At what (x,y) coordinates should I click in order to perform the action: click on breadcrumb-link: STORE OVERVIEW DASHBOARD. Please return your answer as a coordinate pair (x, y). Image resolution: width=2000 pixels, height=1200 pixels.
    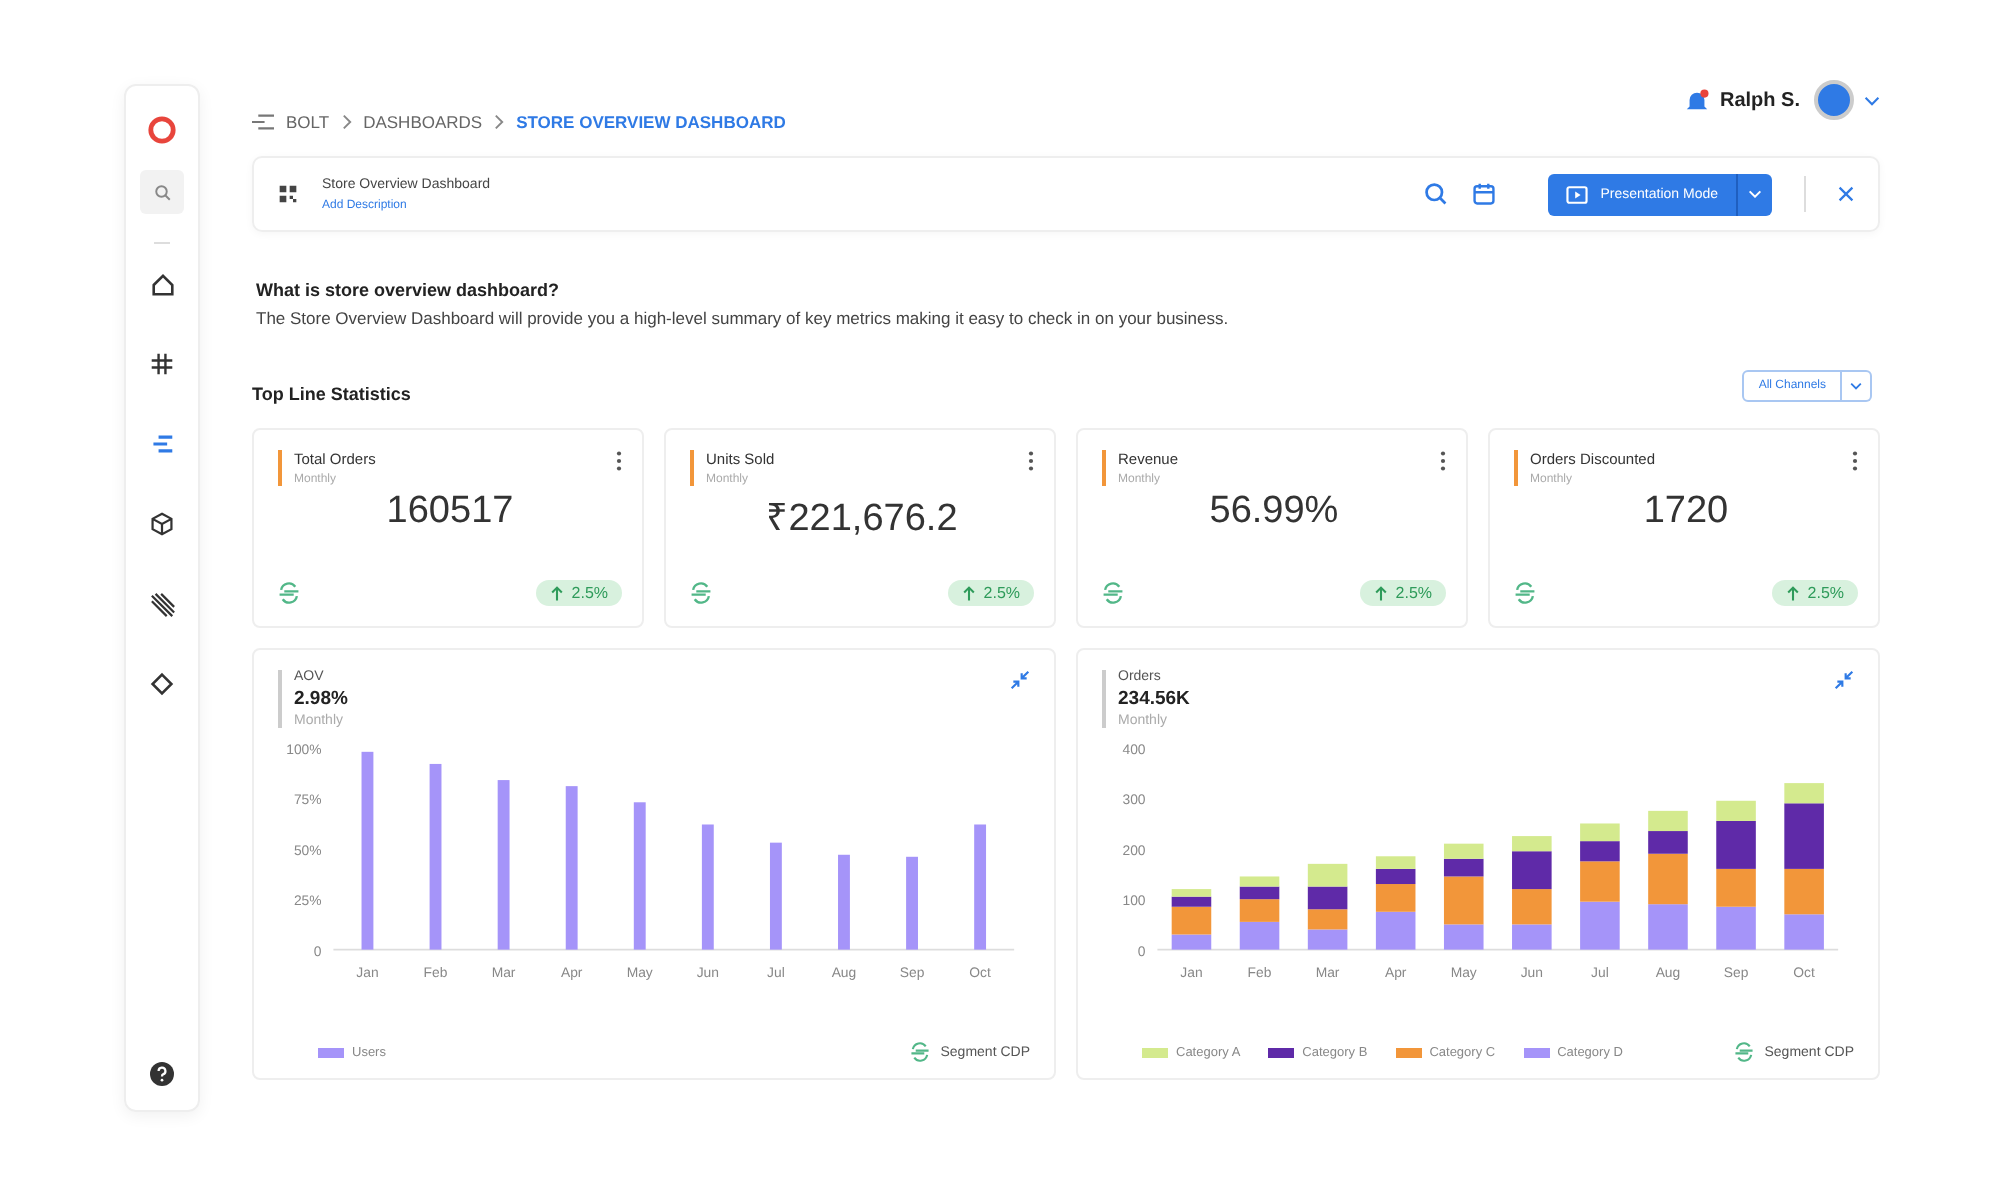
    Looking at the image, I should click on (651, 122).